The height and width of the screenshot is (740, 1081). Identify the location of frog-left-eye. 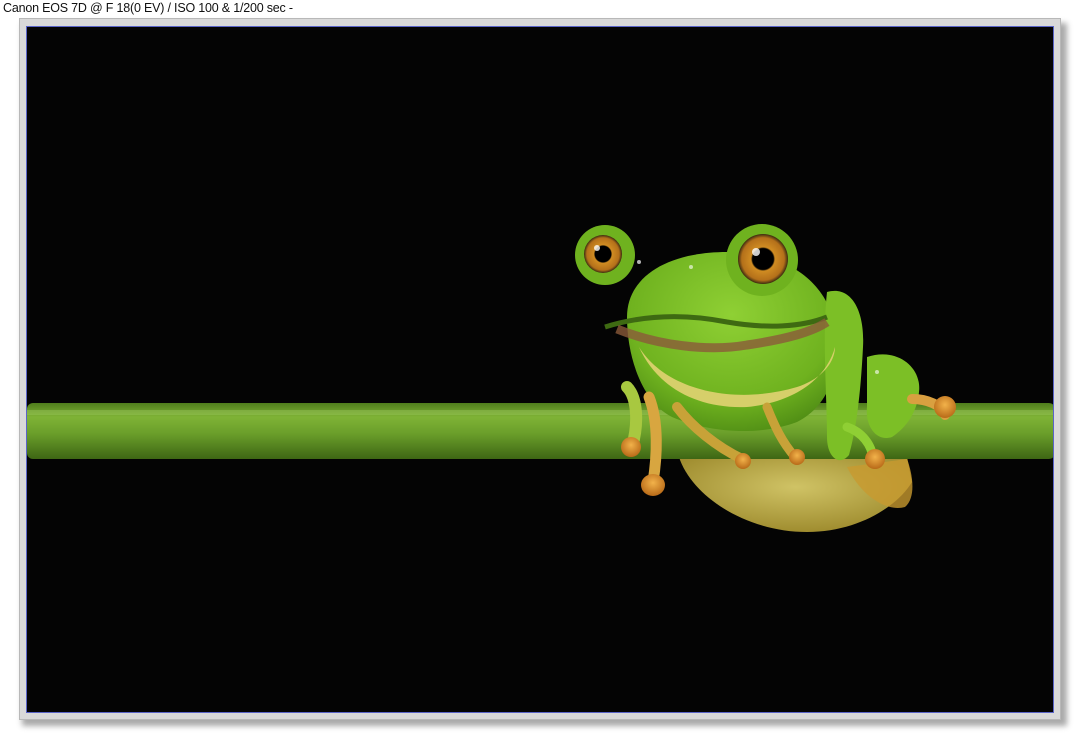
(605, 255).